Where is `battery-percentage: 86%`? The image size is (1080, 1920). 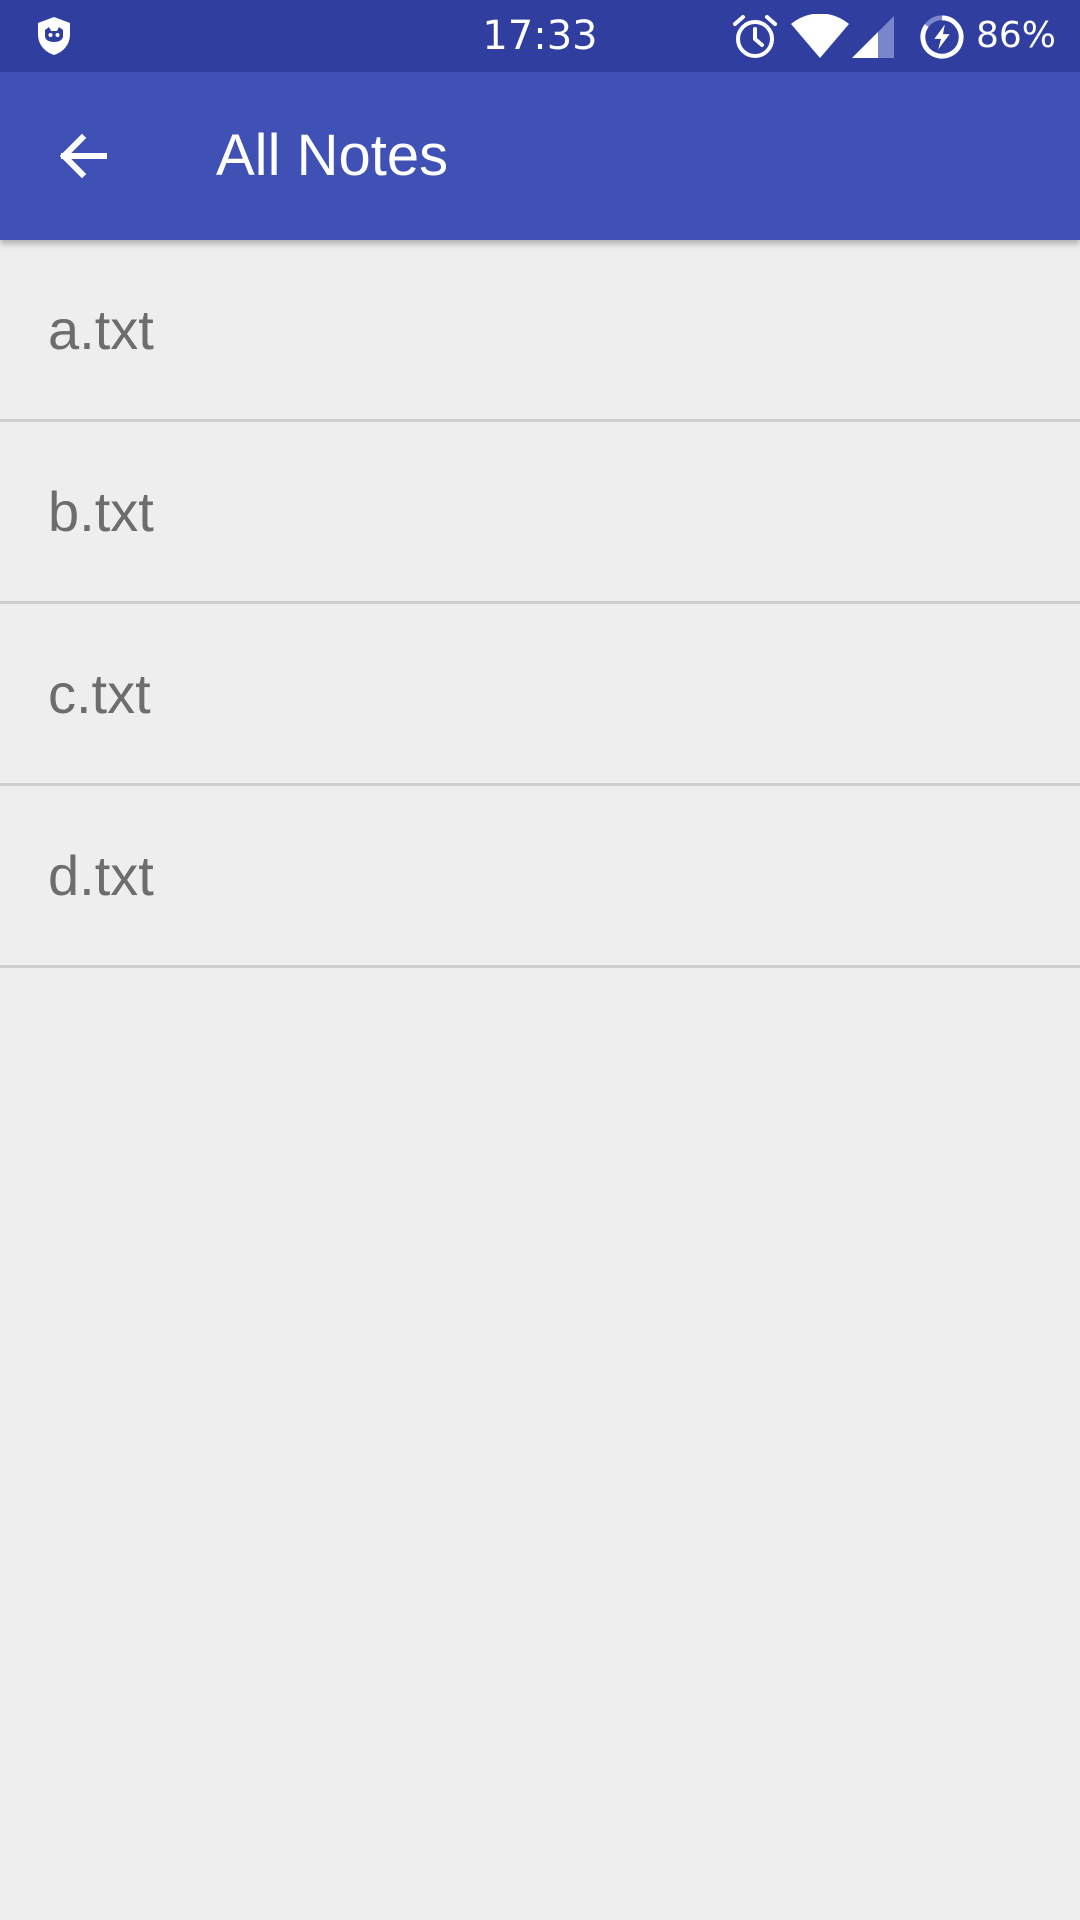
battery-percentage: 86% is located at coordinates (1015, 35).